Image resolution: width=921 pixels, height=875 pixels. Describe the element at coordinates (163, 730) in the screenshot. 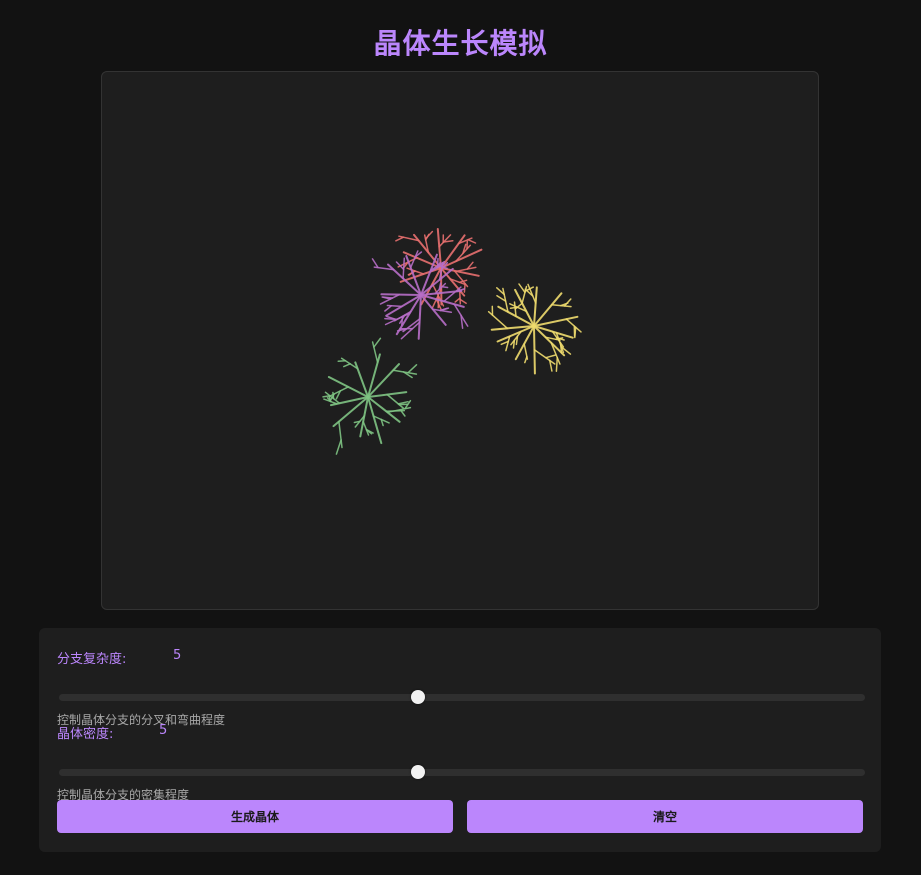

I see `density-value: 5` at that location.